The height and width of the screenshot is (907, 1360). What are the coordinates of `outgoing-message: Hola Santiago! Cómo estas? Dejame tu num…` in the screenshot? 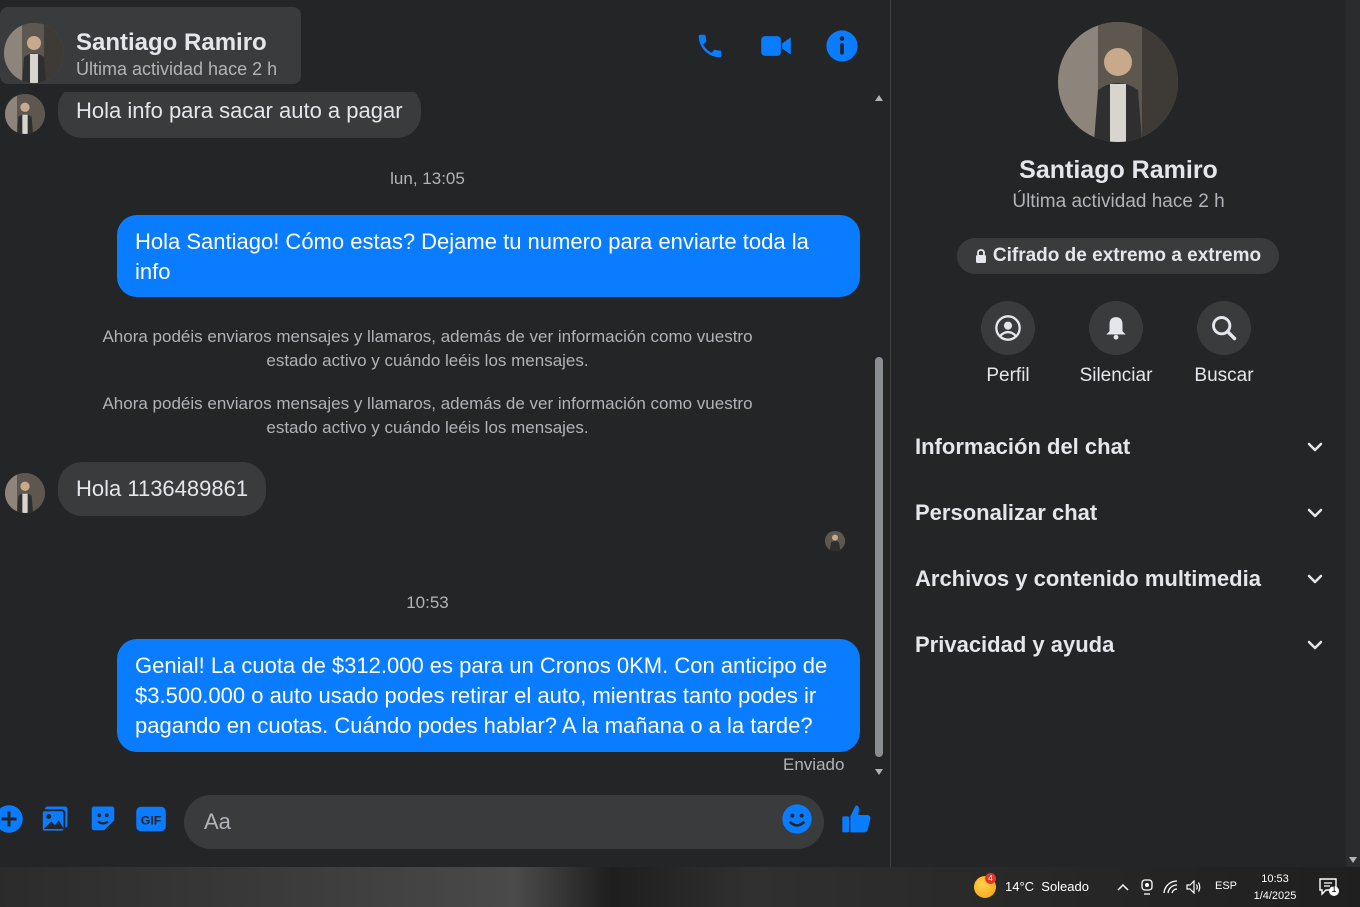 It's located at (488, 256).